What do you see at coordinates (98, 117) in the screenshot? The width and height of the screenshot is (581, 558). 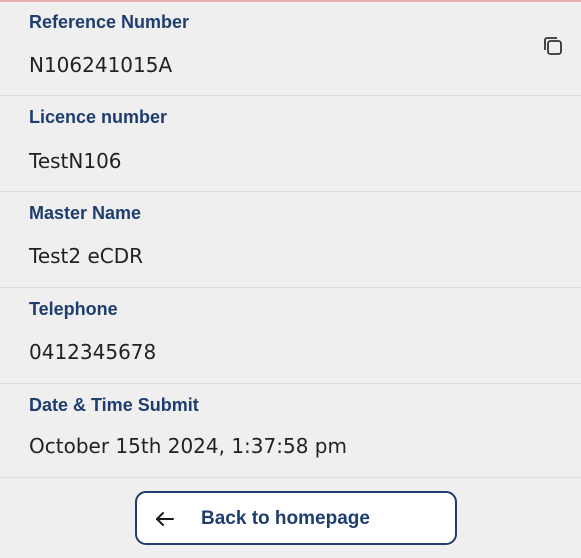 I see `licence-number-label: Licence number` at bounding box center [98, 117].